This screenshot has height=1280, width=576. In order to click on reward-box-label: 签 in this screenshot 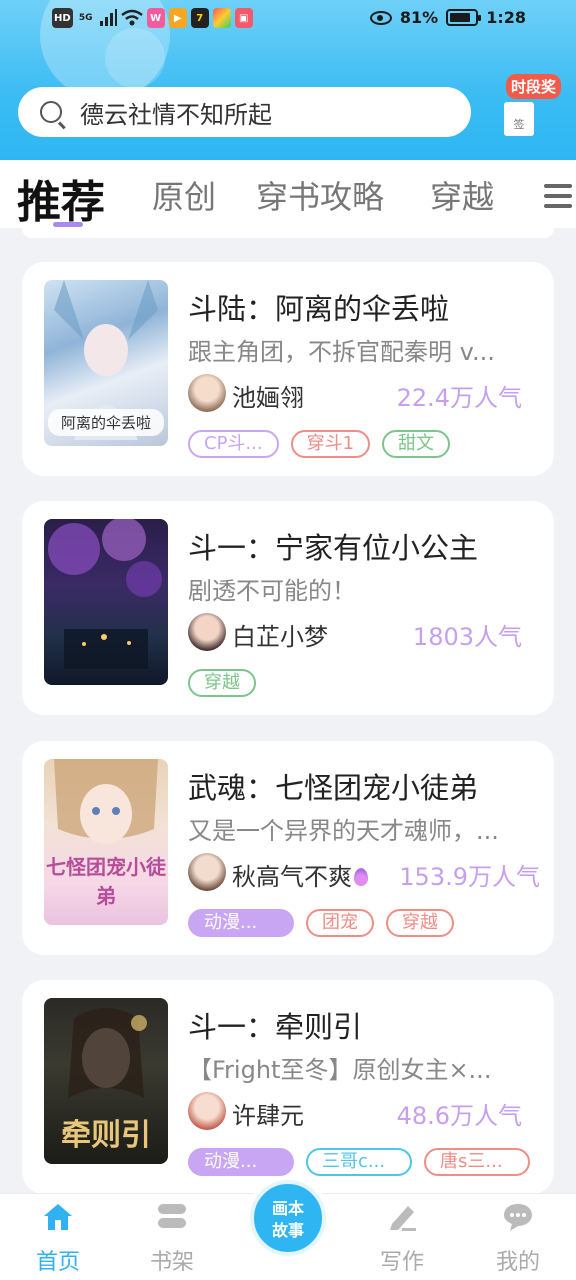, I will do `click(519, 124)`.